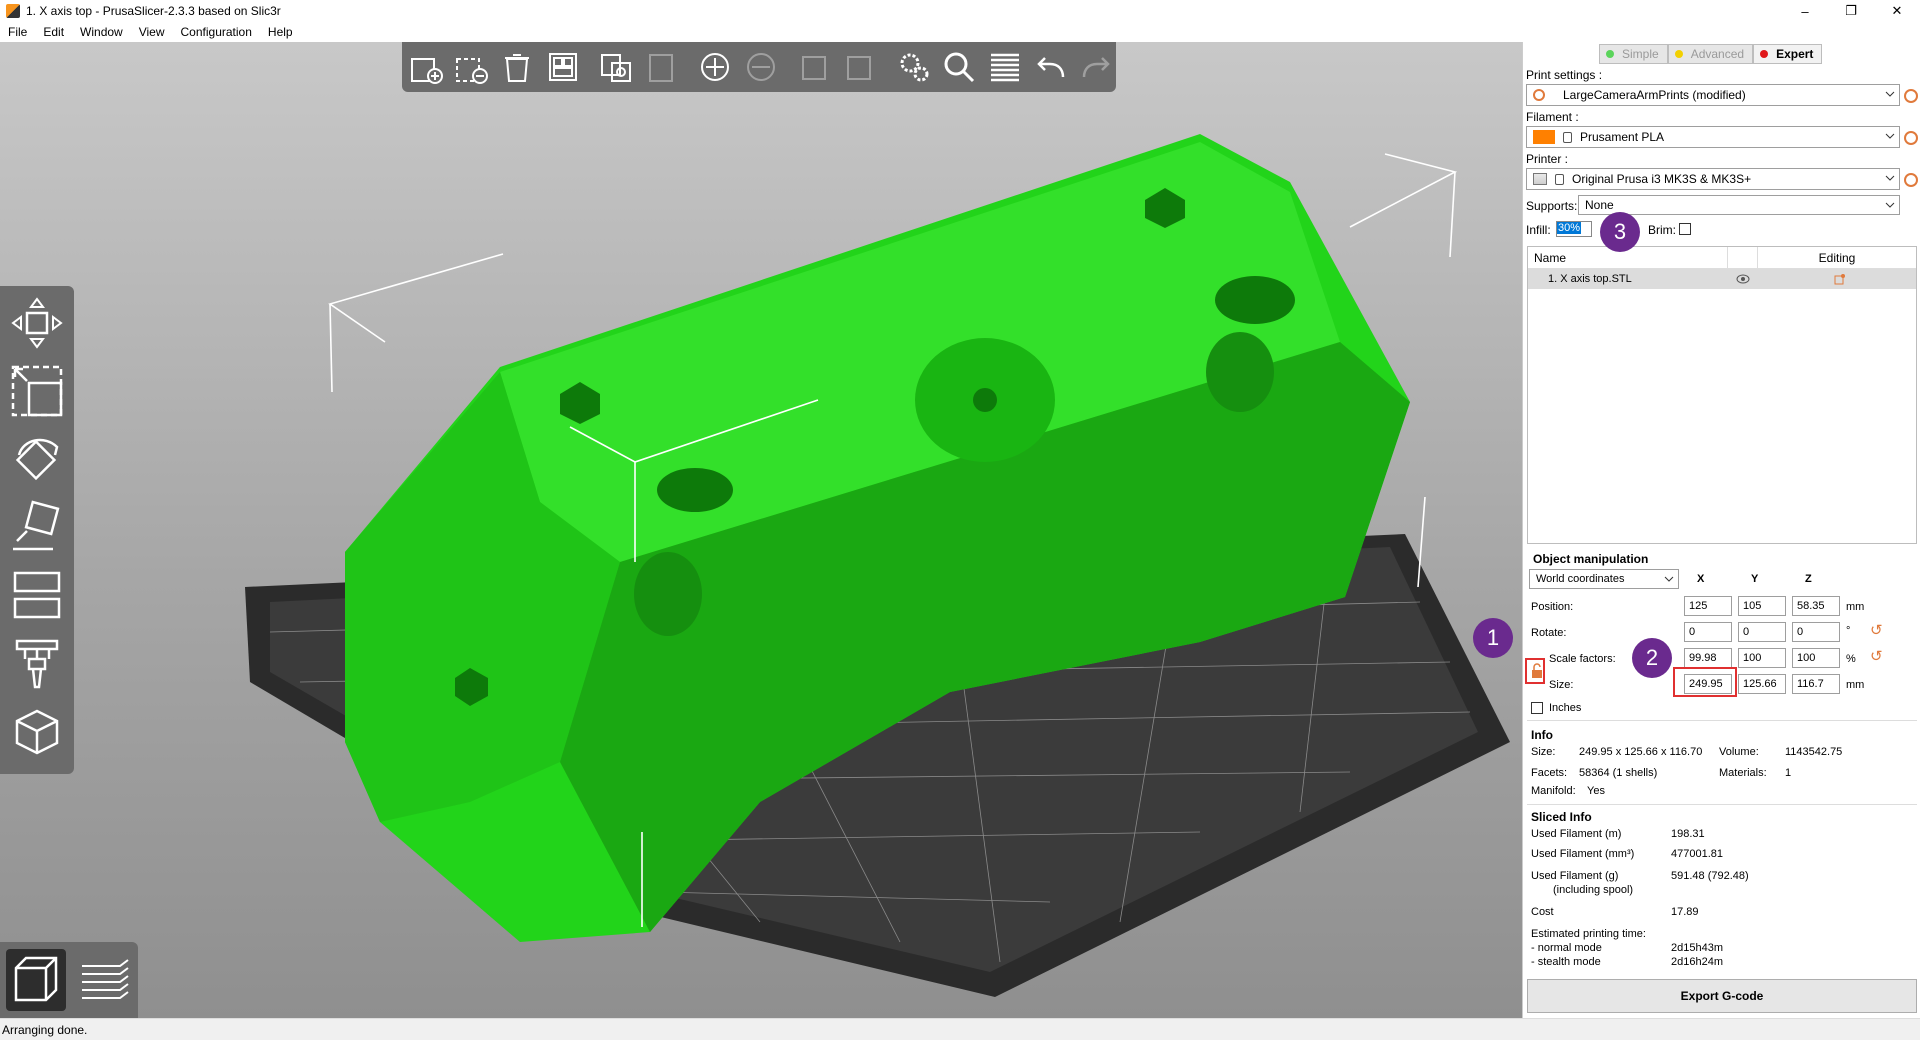 This screenshot has height=1040, width=1920. I want to click on menu-file: File, so click(17, 32).